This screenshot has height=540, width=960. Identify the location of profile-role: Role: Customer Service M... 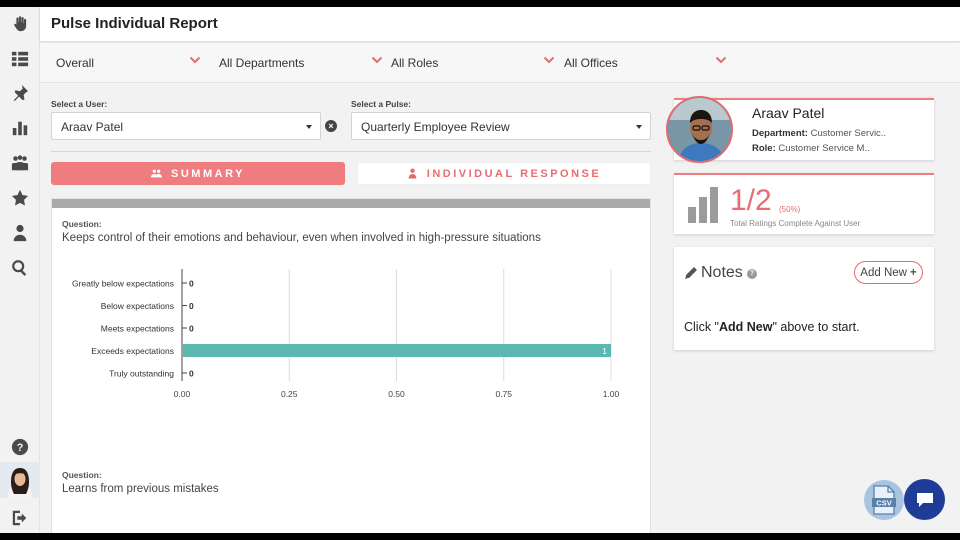
(811, 148).